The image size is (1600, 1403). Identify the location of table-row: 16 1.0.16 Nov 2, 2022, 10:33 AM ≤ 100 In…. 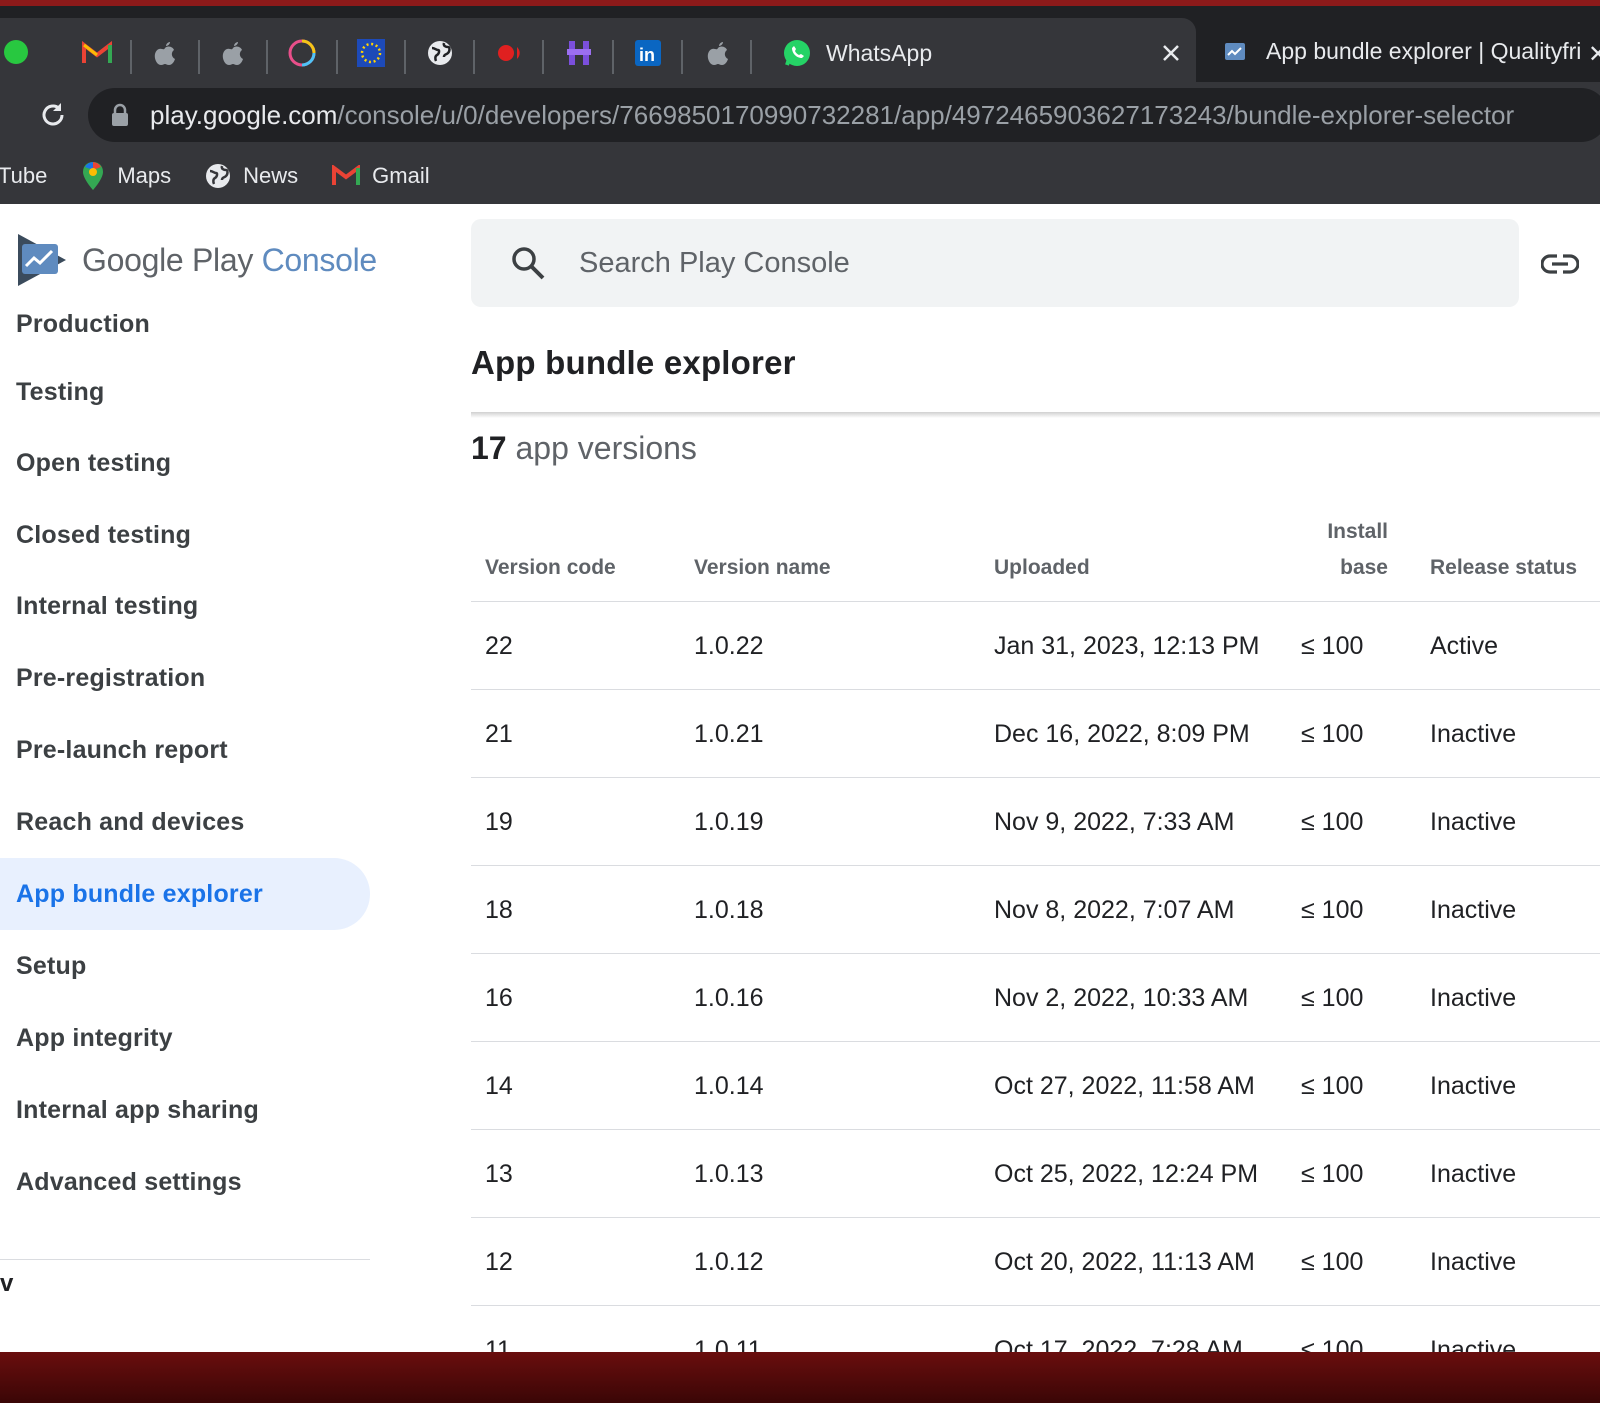
(1035, 998).